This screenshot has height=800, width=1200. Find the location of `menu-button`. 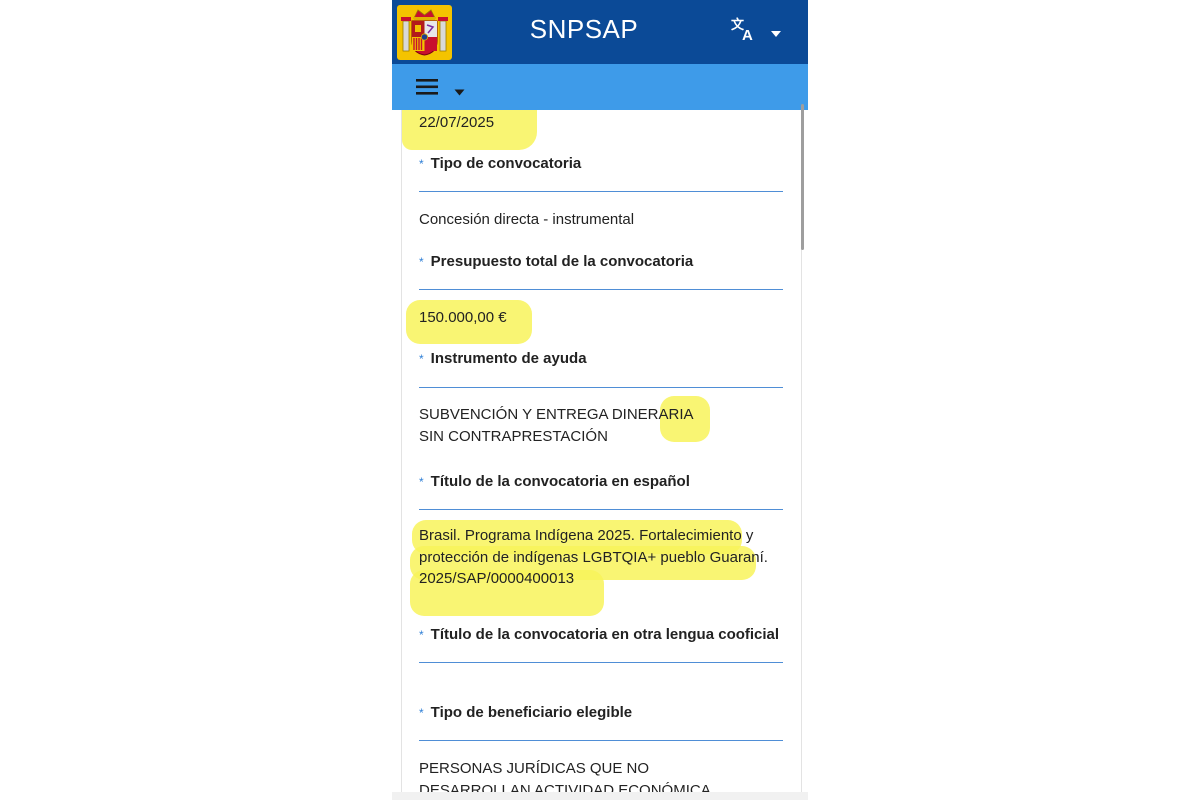

menu-button is located at coordinates (444, 88).